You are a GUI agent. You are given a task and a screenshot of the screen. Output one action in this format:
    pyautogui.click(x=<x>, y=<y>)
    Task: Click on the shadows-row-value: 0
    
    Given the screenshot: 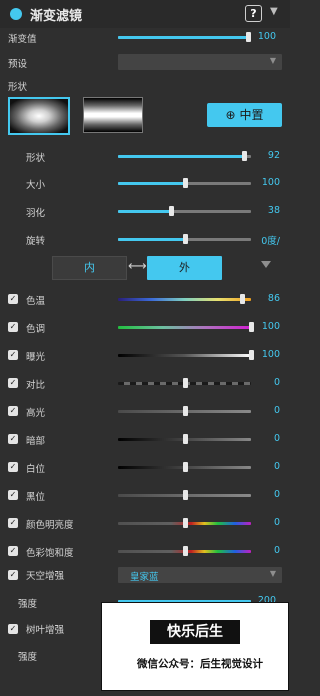 What is the action you would take?
    pyautogui.click(x=260, y=438)
    